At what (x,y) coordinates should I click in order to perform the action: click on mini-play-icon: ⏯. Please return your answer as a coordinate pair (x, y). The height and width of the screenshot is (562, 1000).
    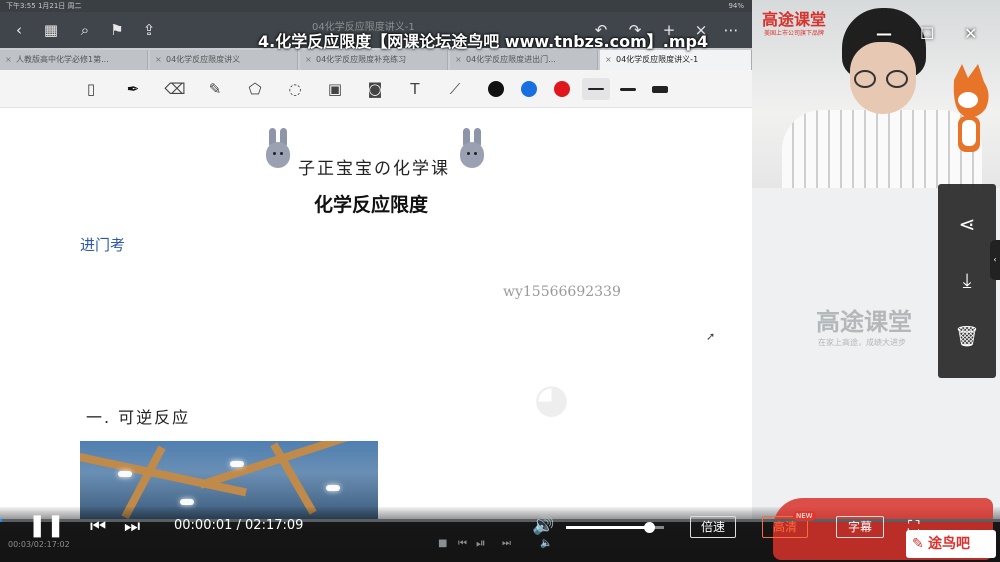
    Looking at the image, I should click on (481, 543).